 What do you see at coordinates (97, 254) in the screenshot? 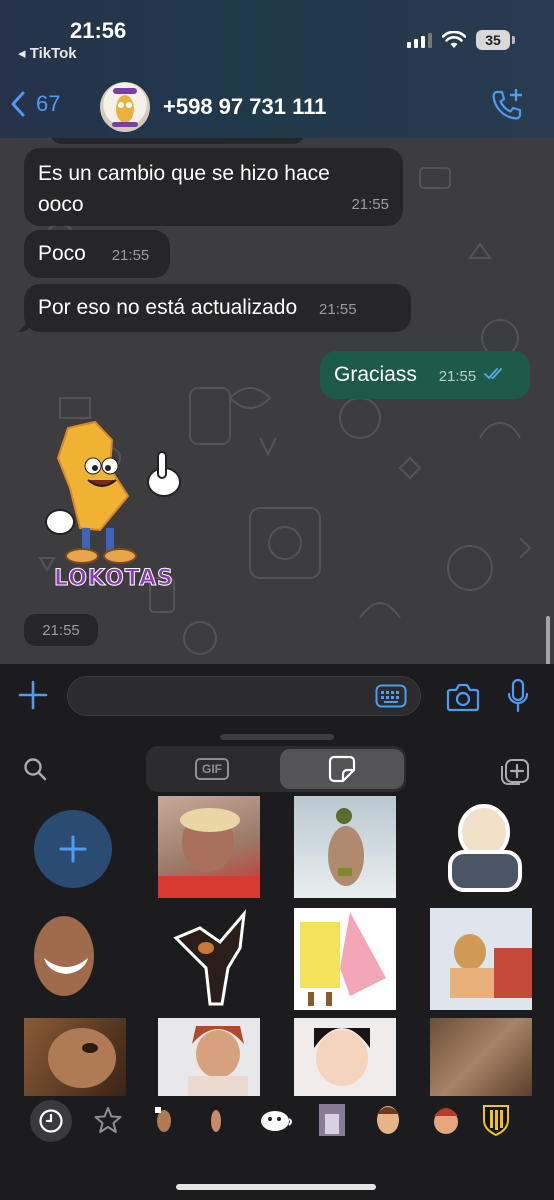
I see `message-bubble-in: Poco 21:55` at bounding box center [97, 254].